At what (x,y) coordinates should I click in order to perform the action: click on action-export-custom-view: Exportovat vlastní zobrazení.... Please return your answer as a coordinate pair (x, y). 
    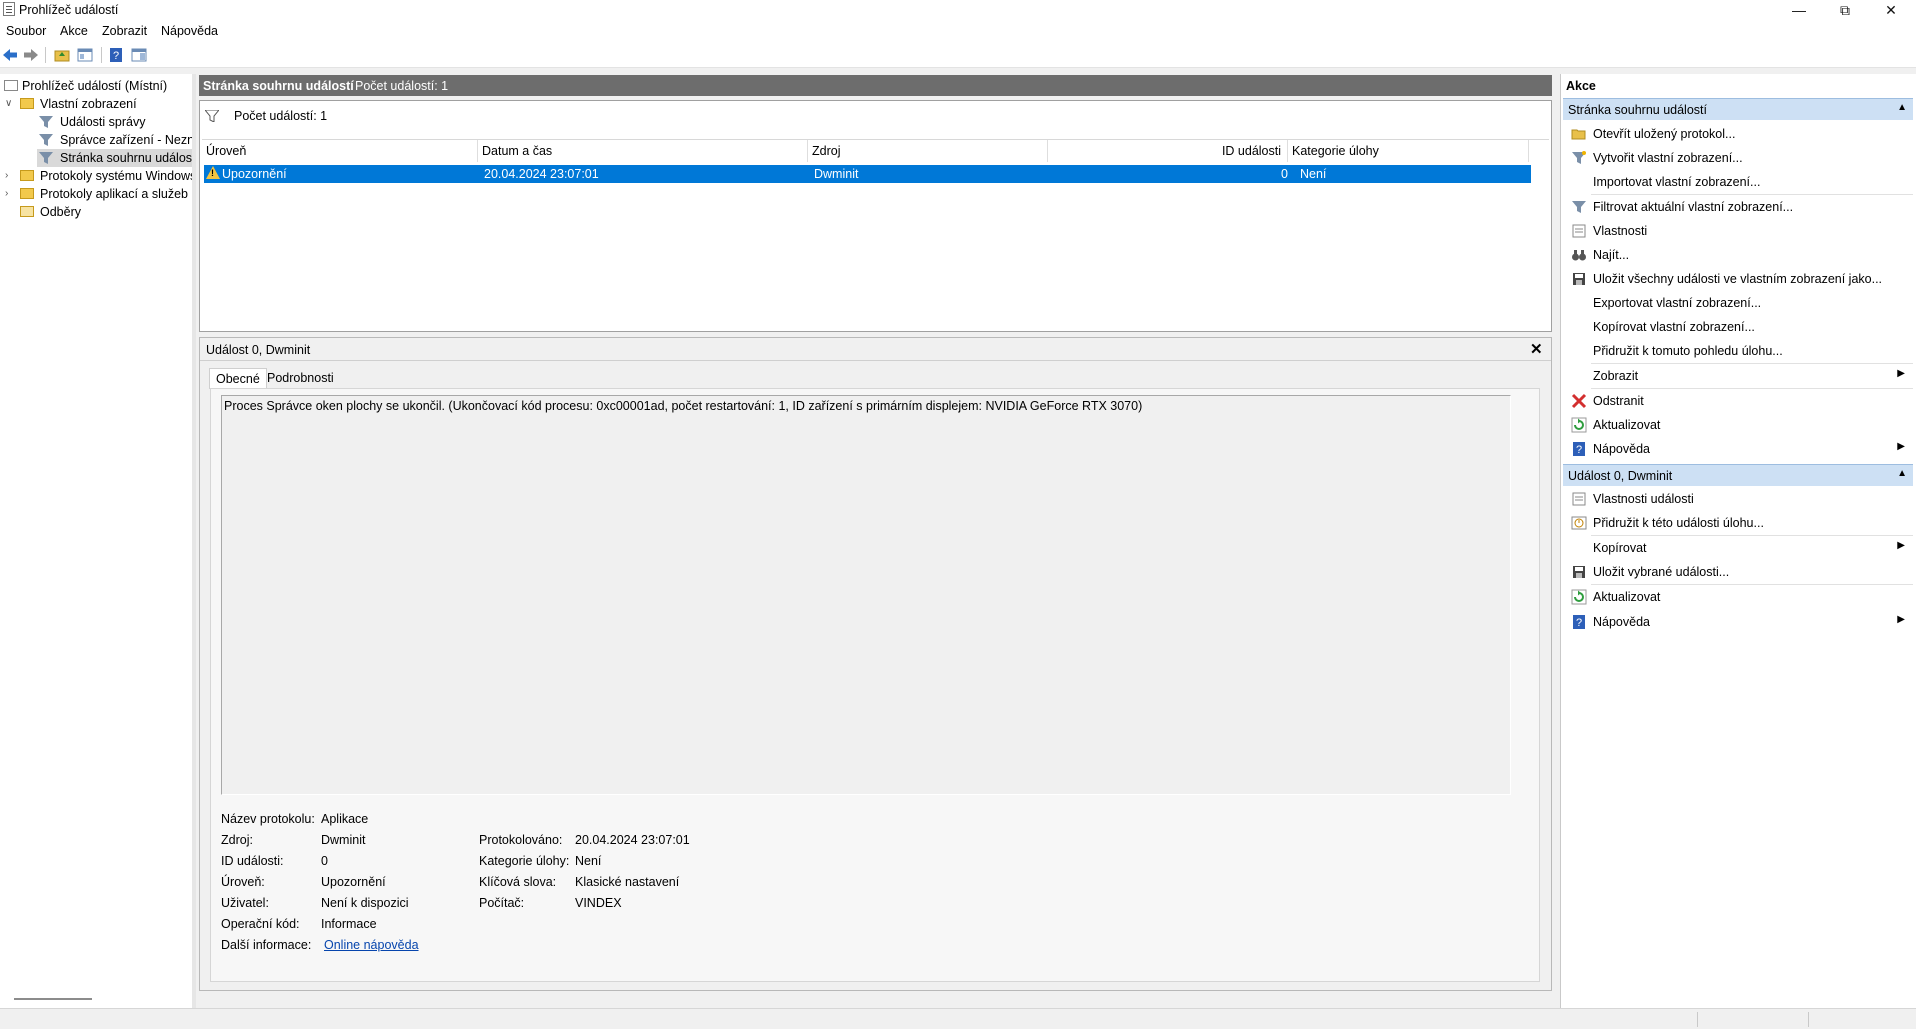
    Looking at the image, I should click on (1738, 303).